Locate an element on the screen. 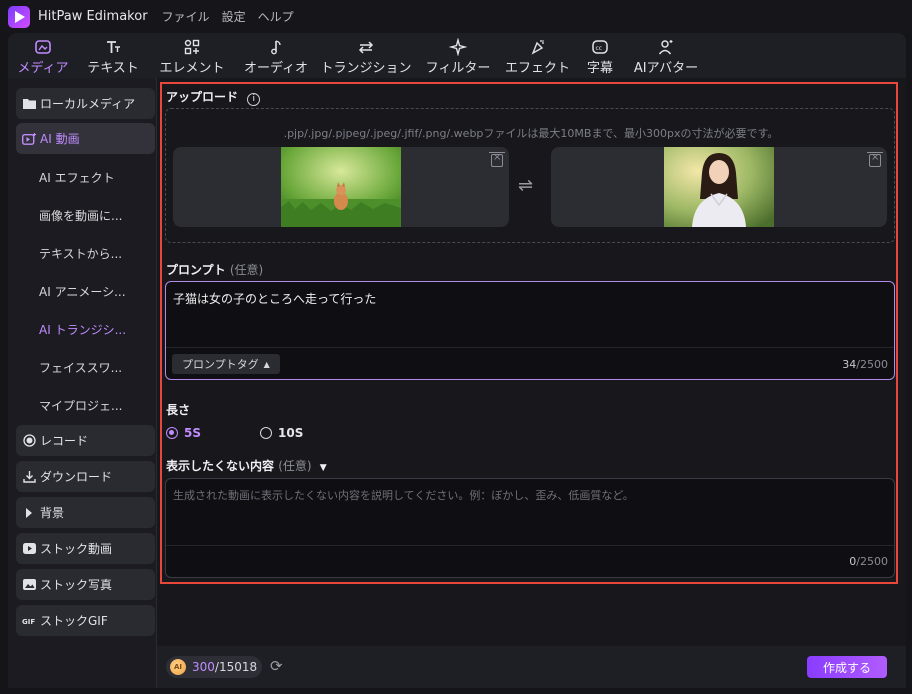 The image size is (912, 694). coin-icon: AI is located at coordinates (178, 667).